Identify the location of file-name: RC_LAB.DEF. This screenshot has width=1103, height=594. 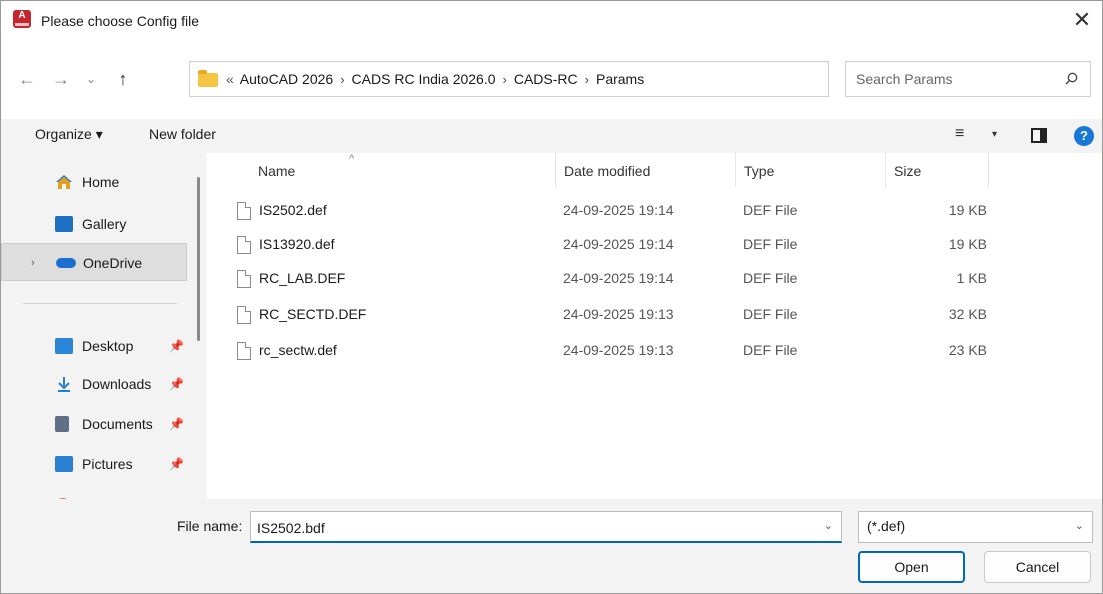
(302, 278).